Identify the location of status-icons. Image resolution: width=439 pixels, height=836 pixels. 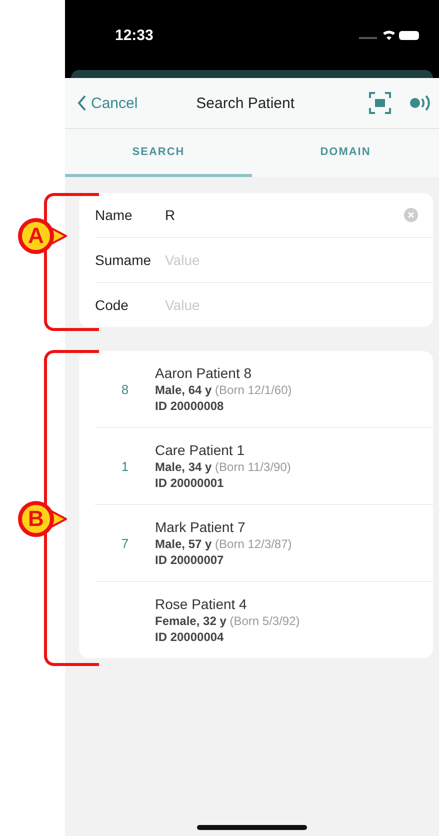
(389, 35).